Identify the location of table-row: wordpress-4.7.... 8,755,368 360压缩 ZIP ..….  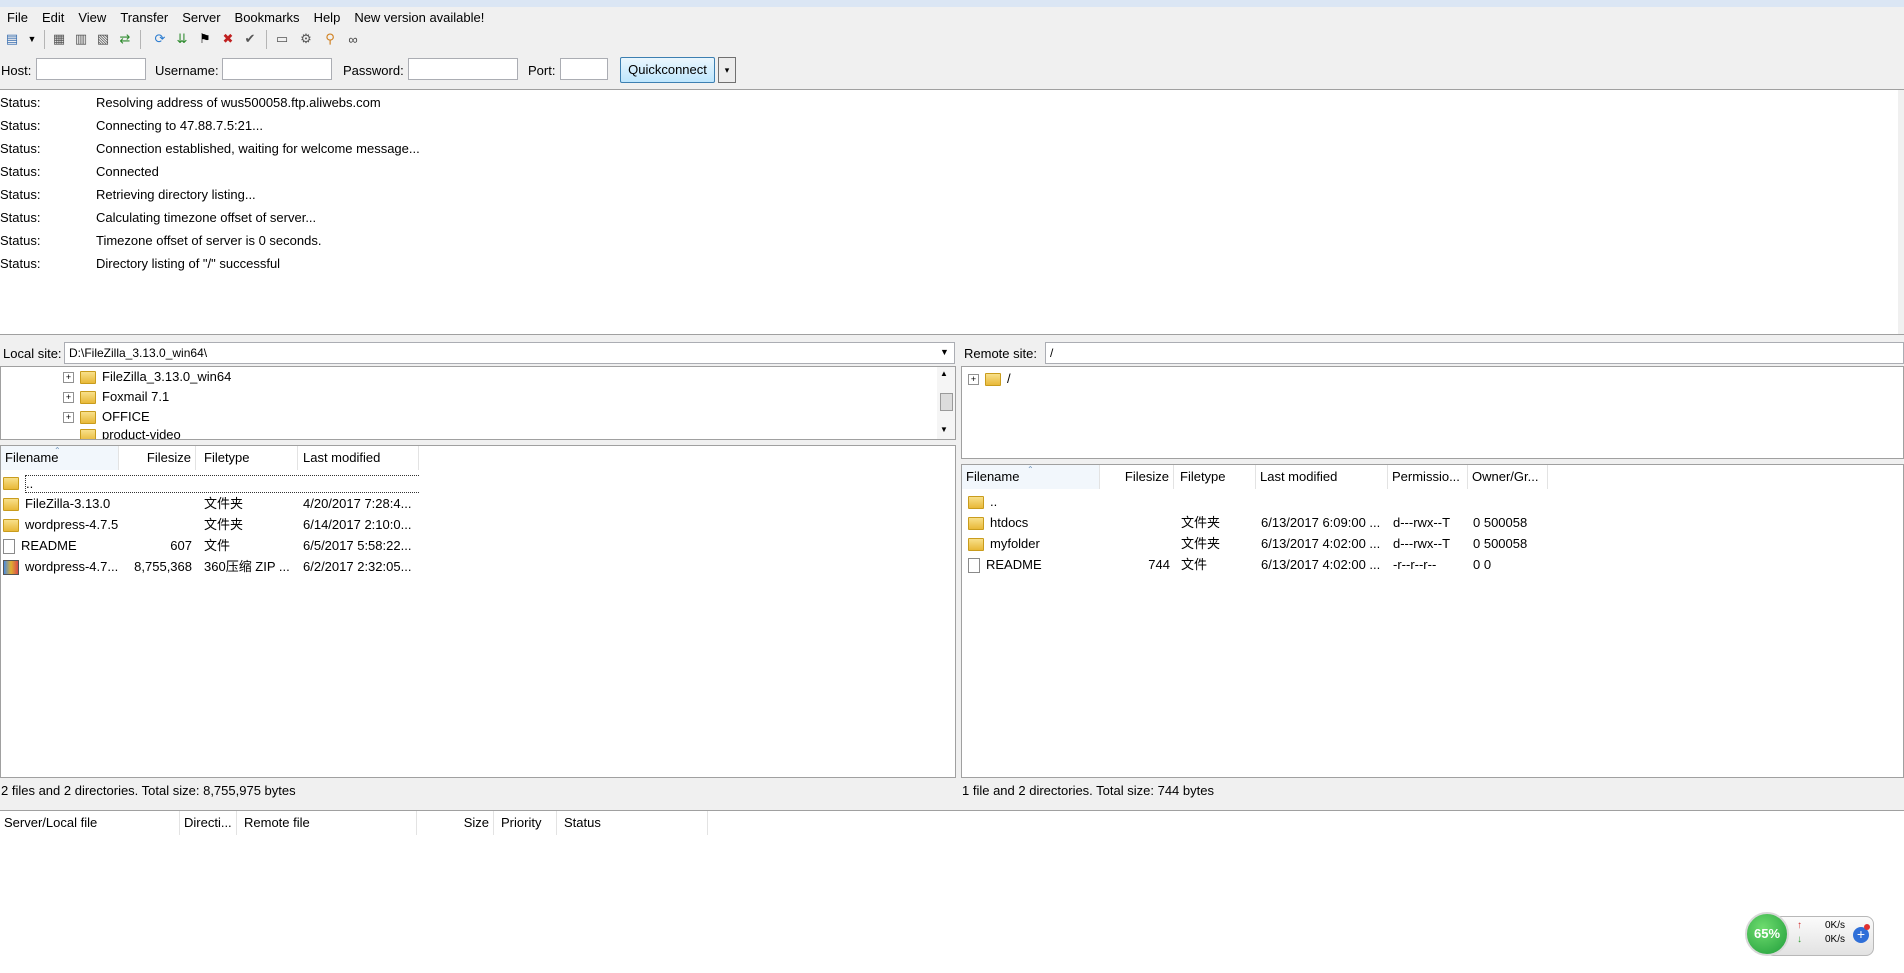
(210, 566).